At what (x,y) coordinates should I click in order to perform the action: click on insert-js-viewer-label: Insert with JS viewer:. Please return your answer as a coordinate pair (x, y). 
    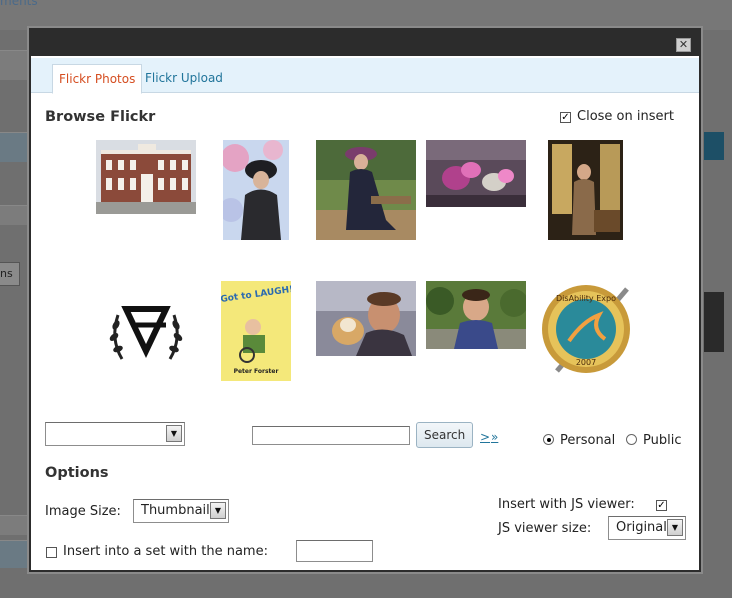
    Looking at the image, I should click on (566, 504).